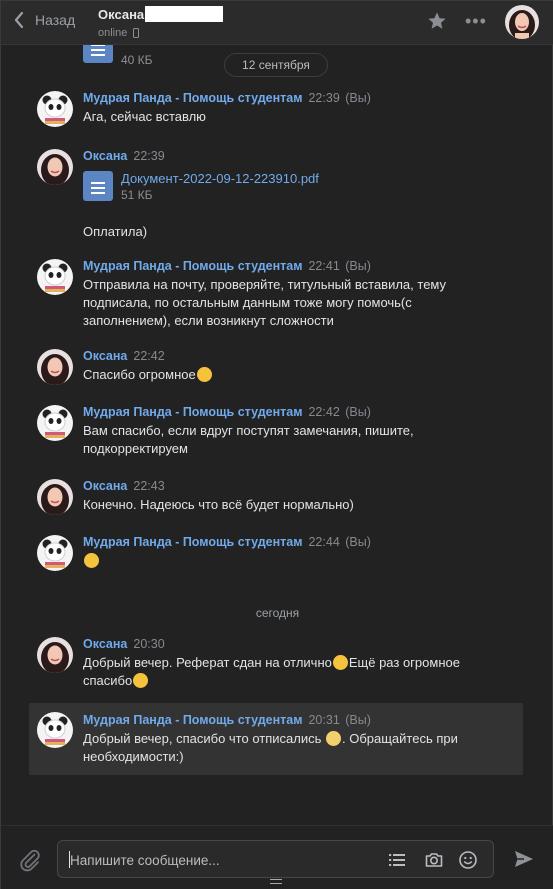  Describe the element at coordinates (118, 56) in the screenshot. I see `attachment-file: 40 КБ` at that location.